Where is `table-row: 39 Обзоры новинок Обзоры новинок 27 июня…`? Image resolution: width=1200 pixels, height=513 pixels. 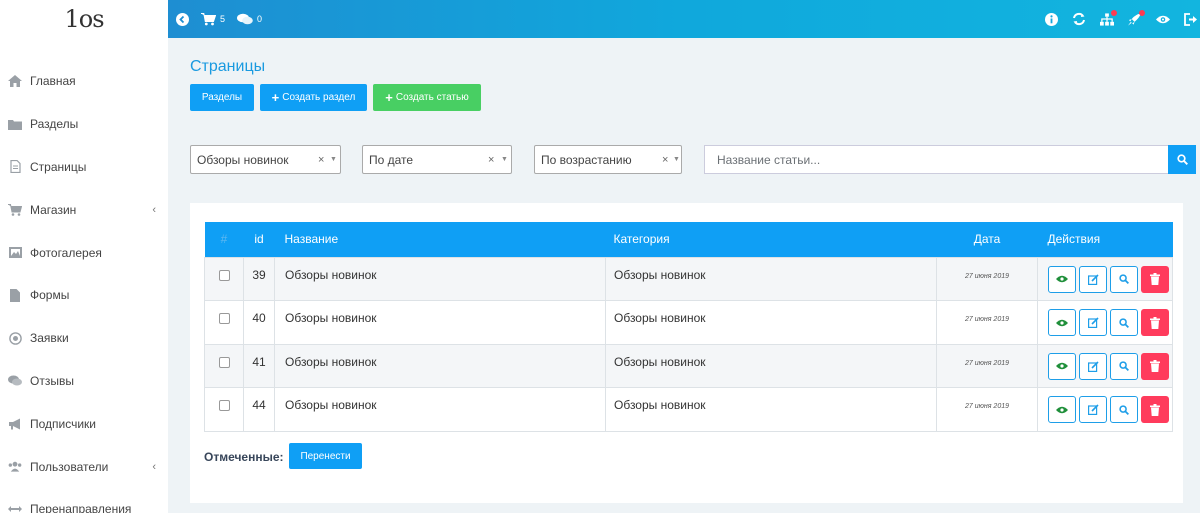 table-row: 39 Обзоры новинок Обзоры новинок 27 июня… is located at coordinates (688, 278).